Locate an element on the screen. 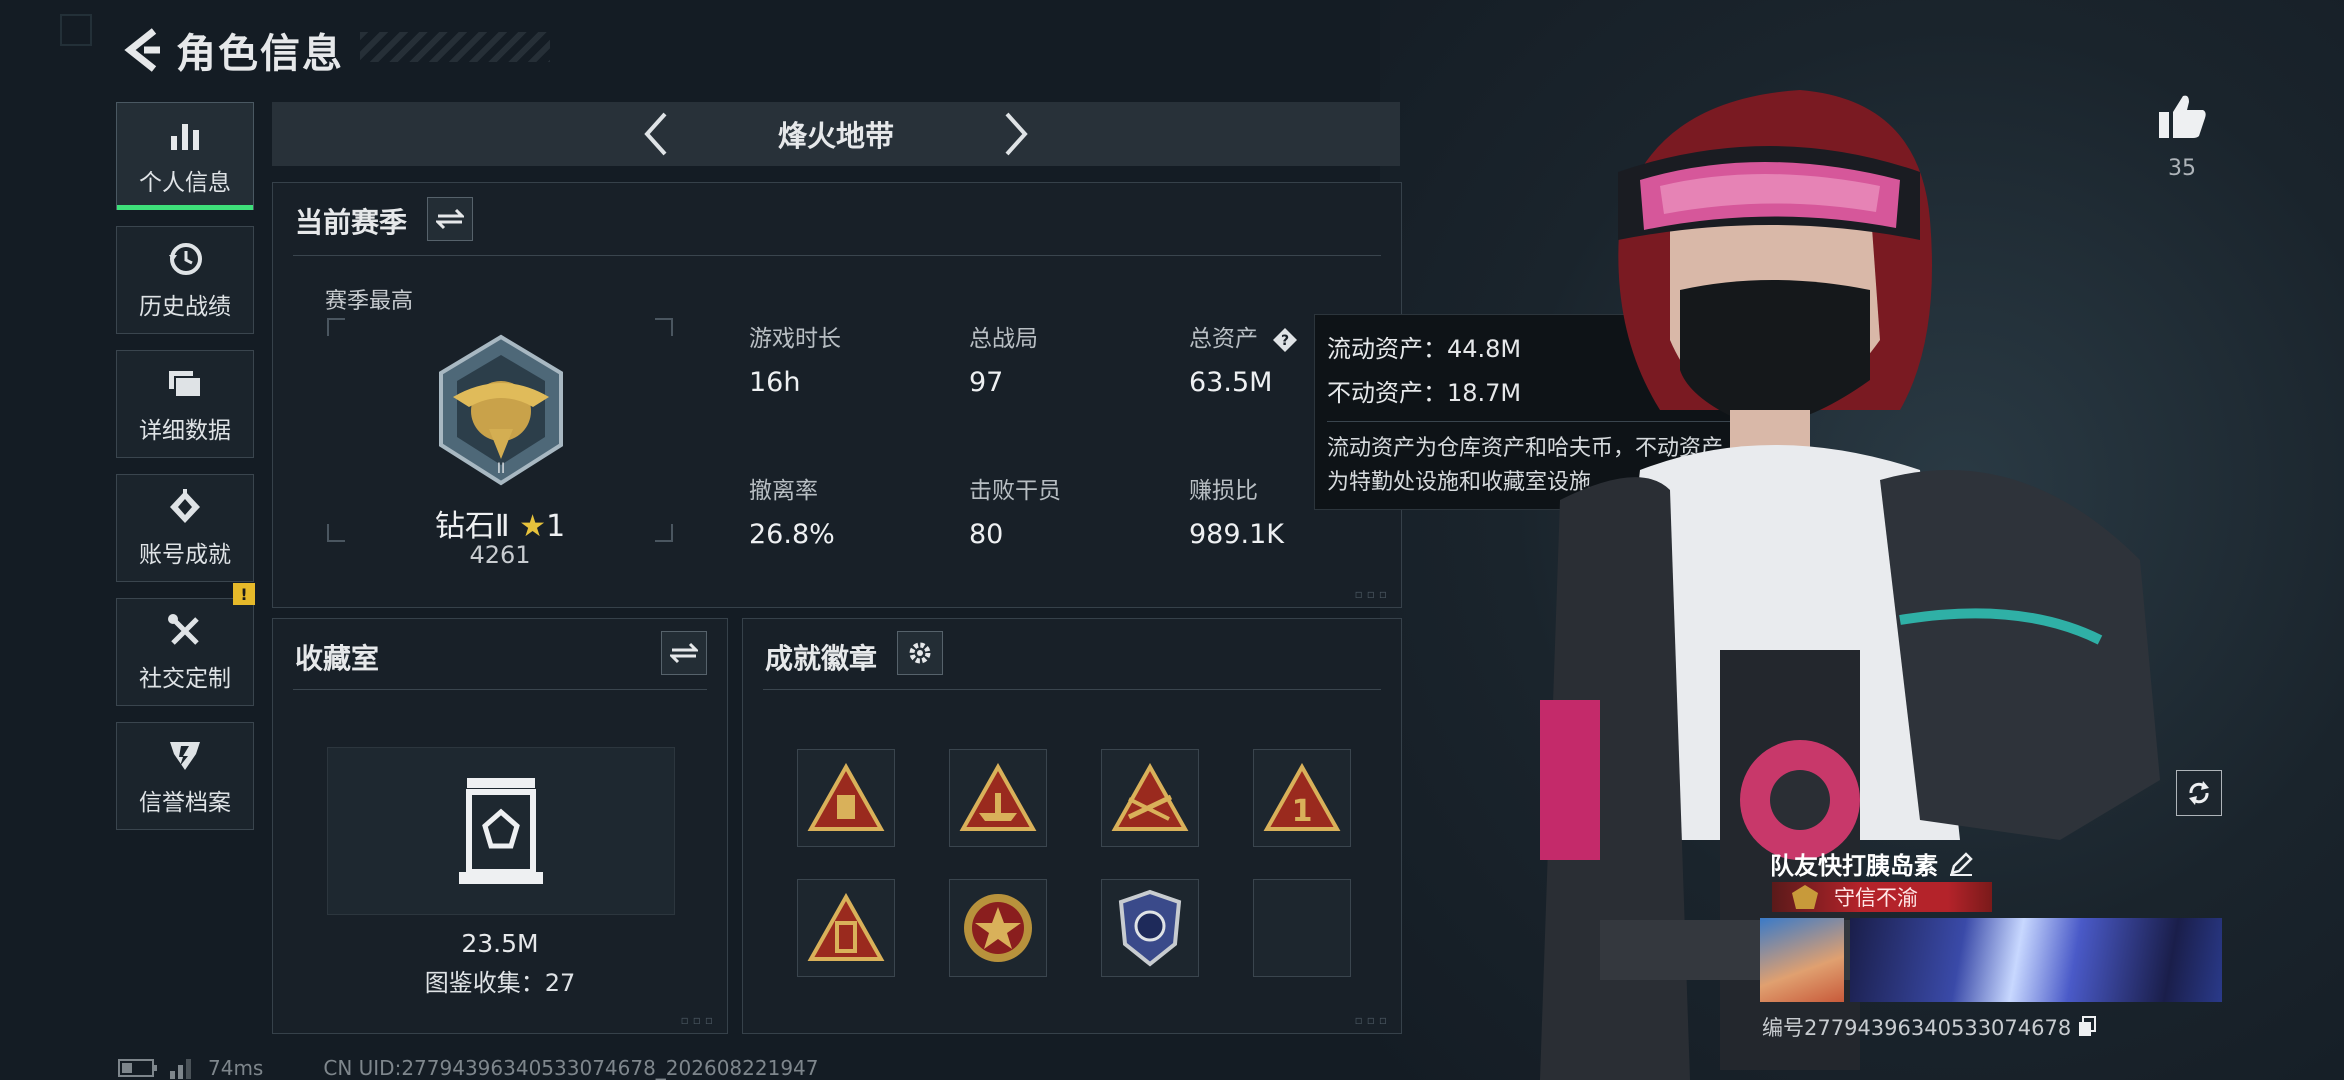 The width and height of the screenshot is (2344, 1080). svg-text: 1 is located at coordinates (1302, 811).